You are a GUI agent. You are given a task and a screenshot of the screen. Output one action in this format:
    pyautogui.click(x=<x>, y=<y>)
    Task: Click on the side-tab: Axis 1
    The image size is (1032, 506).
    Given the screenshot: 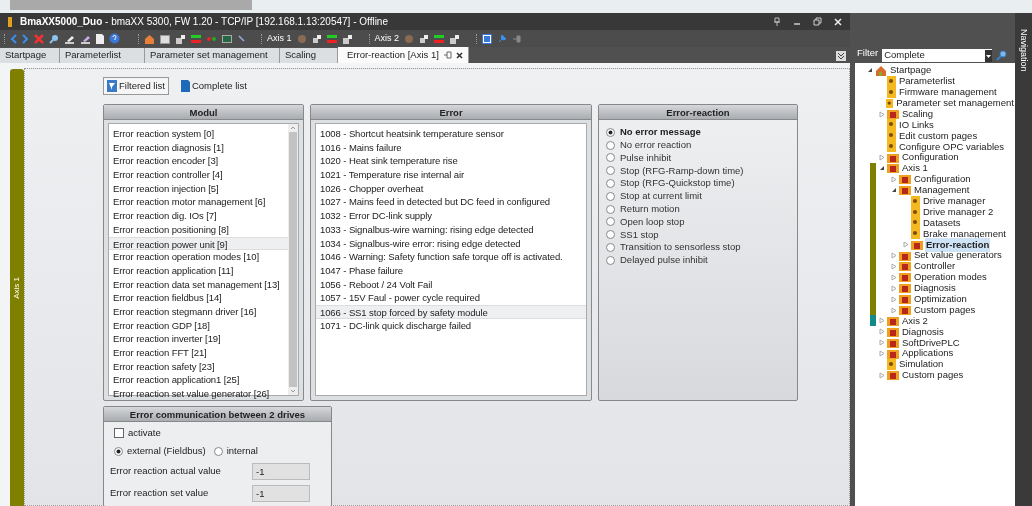 What is the action you would take?
    pyautogui.click(x=17, y=287)
    